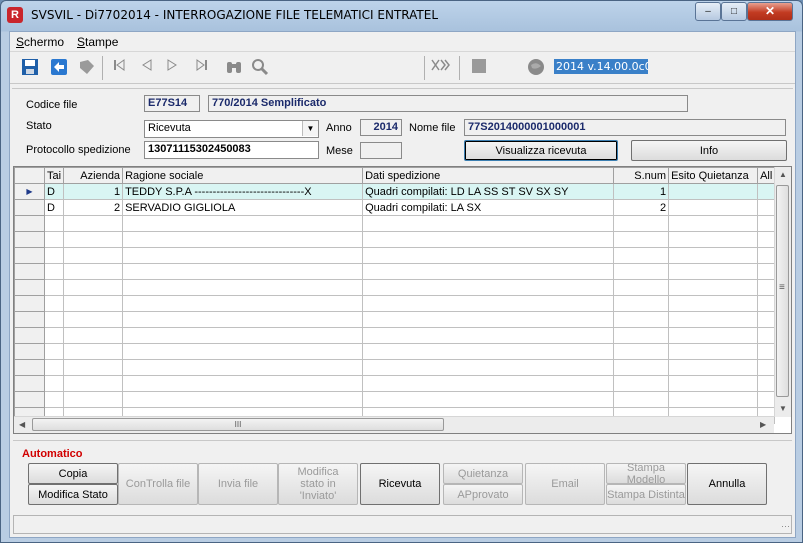 The height and width of the screenshot is (543, 803). What do you see at coordinates (93, 175) in the screenshot?
I see `col-azienda-header: Azienda` at bounding box center [93, 175].